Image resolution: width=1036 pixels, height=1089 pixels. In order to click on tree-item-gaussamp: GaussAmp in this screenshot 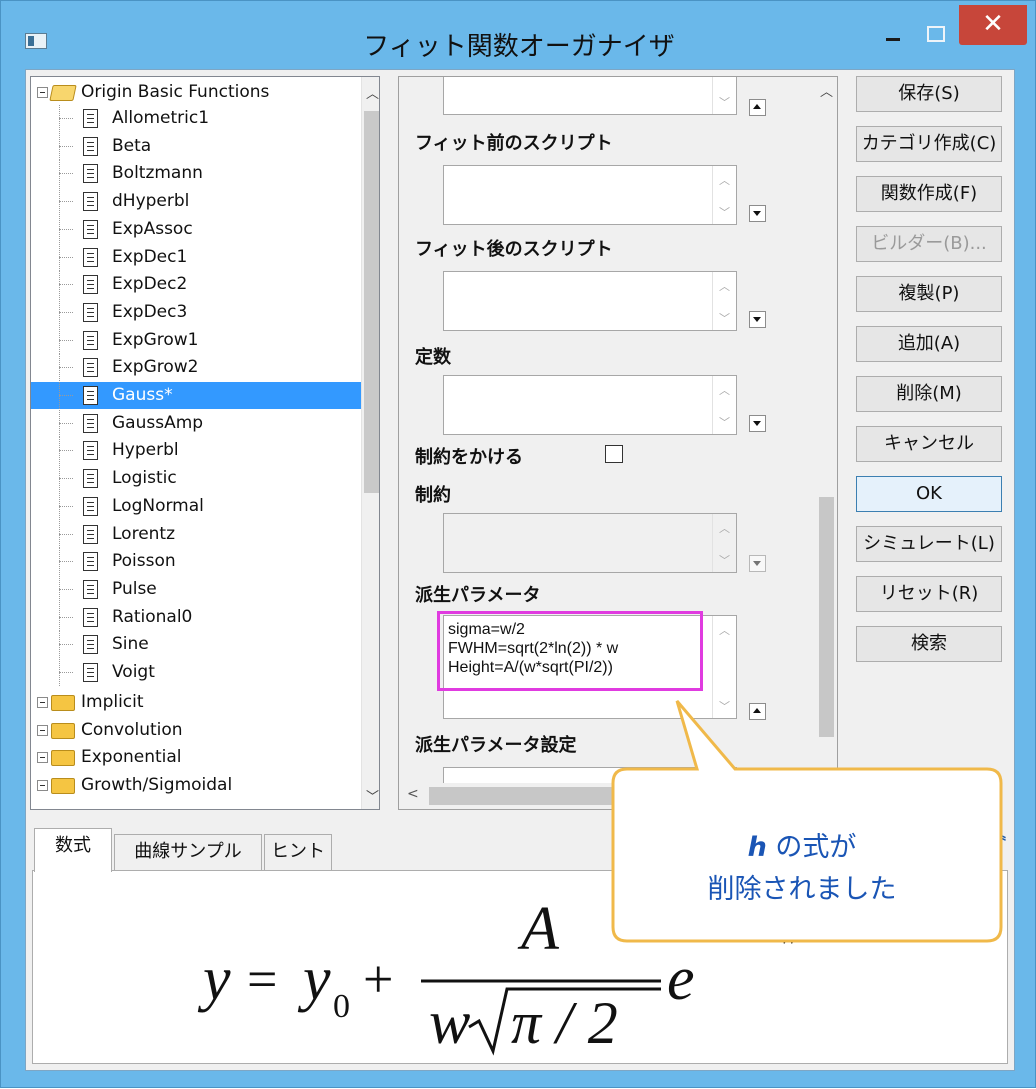, I will do `click(196, 423)`.